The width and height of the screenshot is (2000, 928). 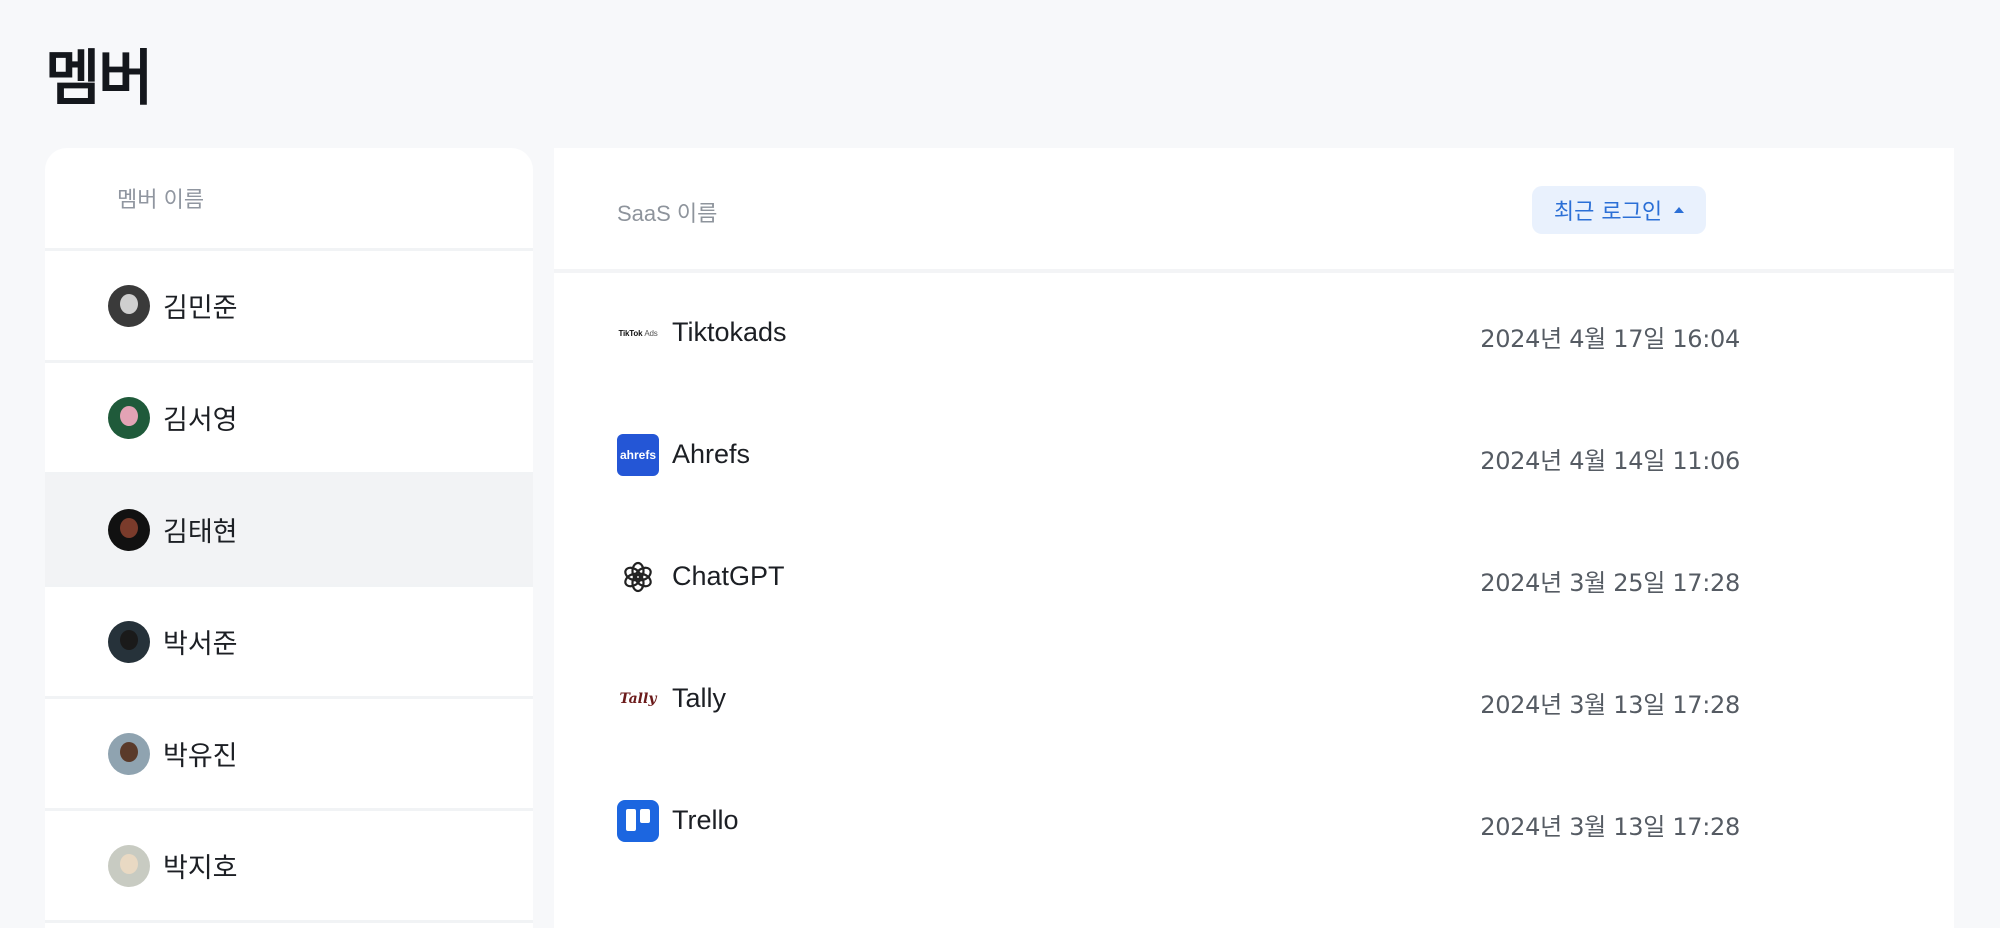 I want to click on saas-row: TikTok Ads Tiktokads 2024년 4월 17일 16:04, so click(x=1254, y=334).